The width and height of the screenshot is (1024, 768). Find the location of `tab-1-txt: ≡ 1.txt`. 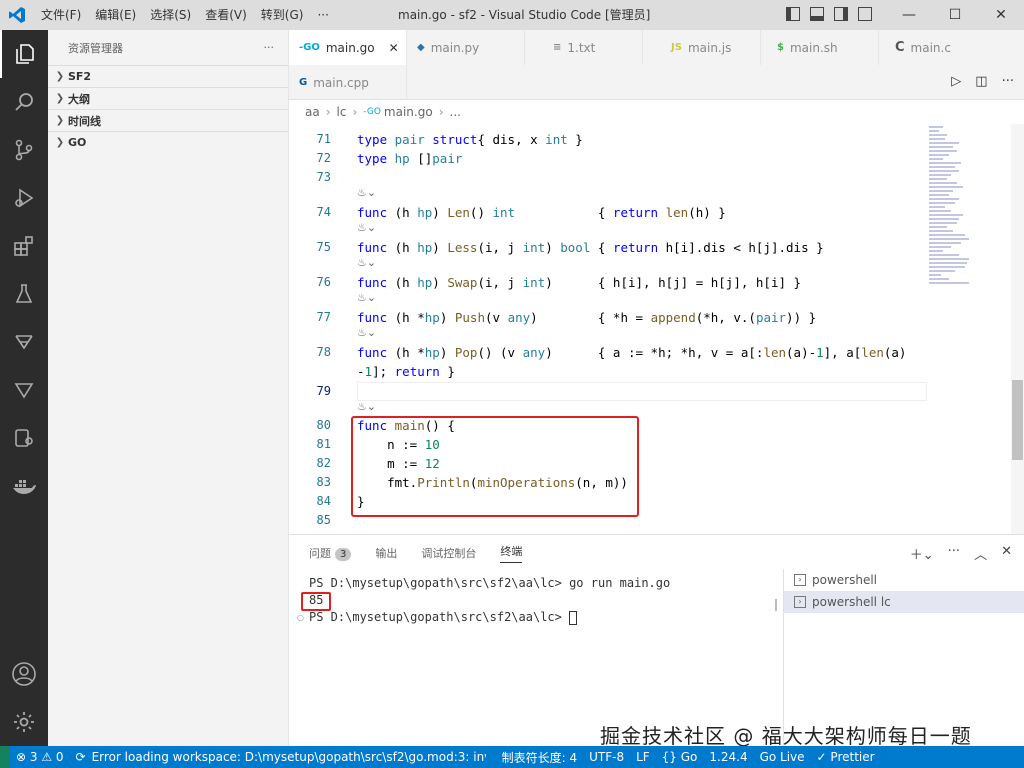

tab-1-txt: ≡ 1.txt is located at coordinates (584, 47).